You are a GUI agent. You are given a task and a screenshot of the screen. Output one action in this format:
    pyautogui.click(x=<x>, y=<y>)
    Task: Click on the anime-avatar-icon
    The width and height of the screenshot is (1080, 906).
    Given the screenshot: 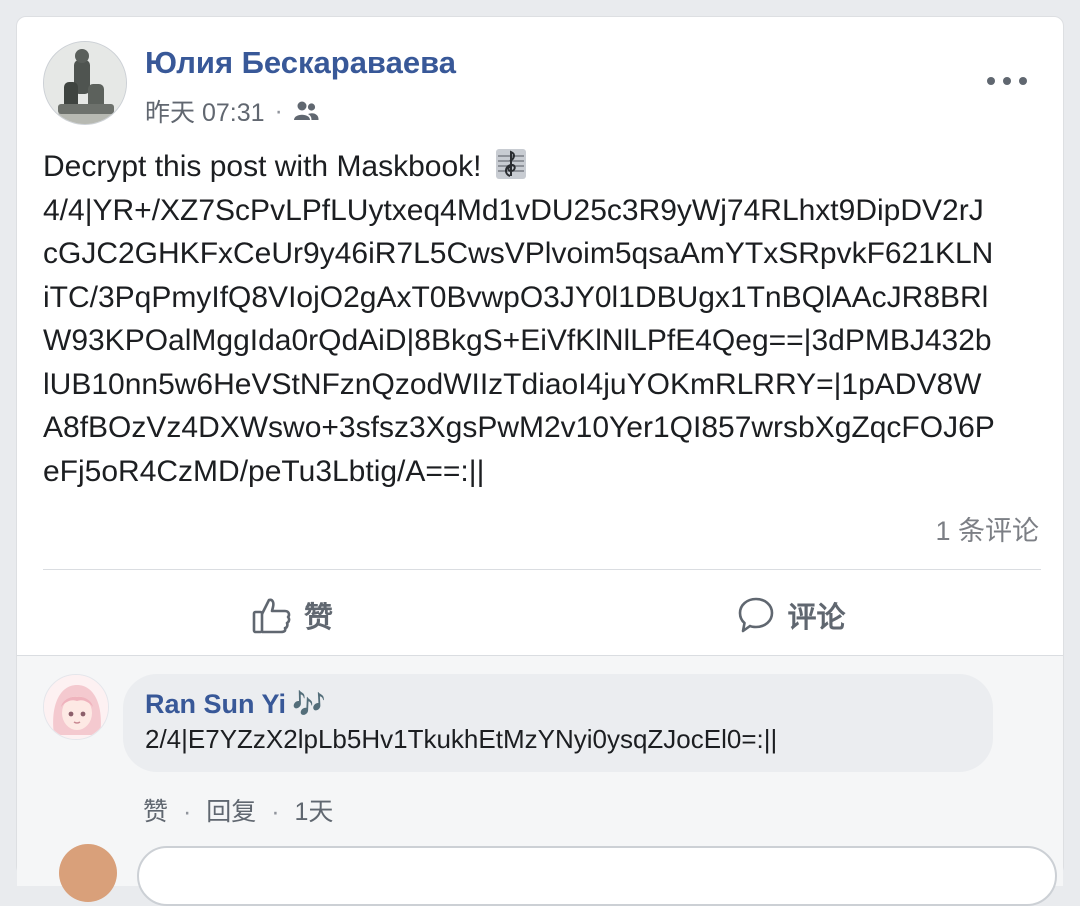 What is the action you would take?
    pyautogui.click(x=76, y=707)
    